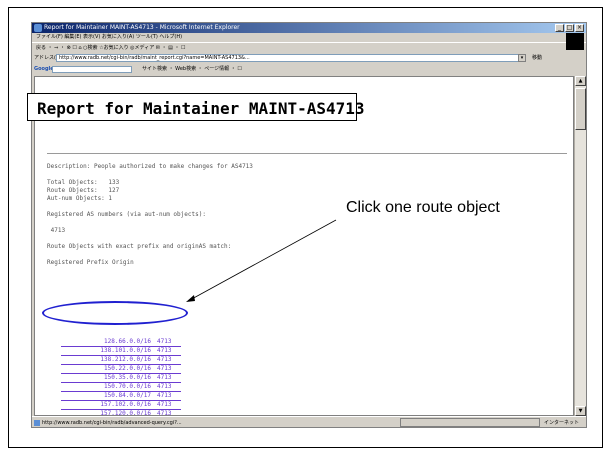 The height and width of the screenshot is (458, 612). I want to click on route-prefix: 150.35.0.0/16, so click(106, 377).